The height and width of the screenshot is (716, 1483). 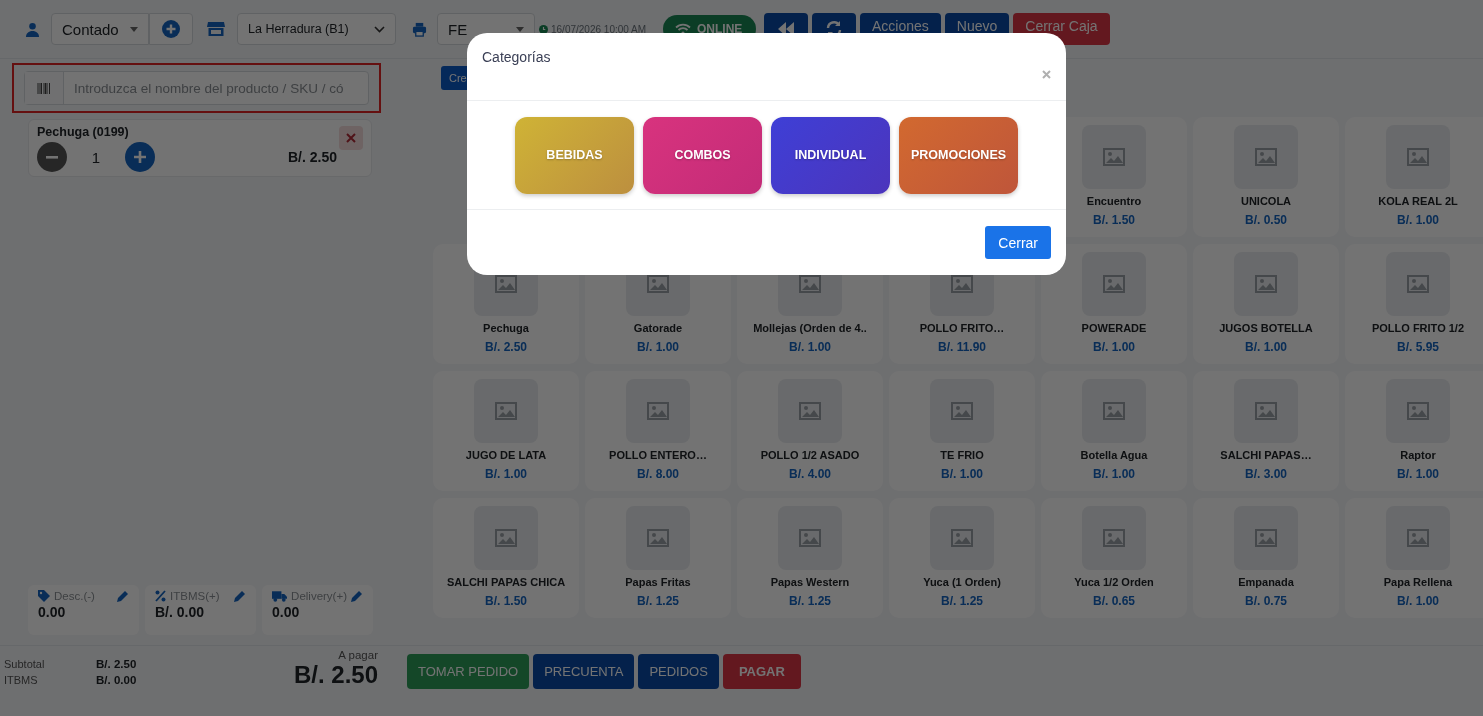 I want to click on product-name: Papas Western, so click(x=810, y=582).